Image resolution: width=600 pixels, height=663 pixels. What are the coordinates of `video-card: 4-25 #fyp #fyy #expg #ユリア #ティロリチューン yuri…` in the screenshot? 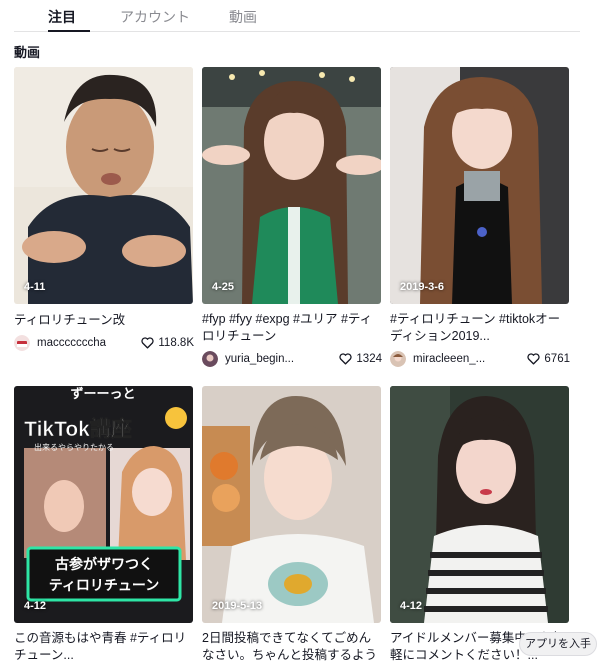 It's located at (292, 217).